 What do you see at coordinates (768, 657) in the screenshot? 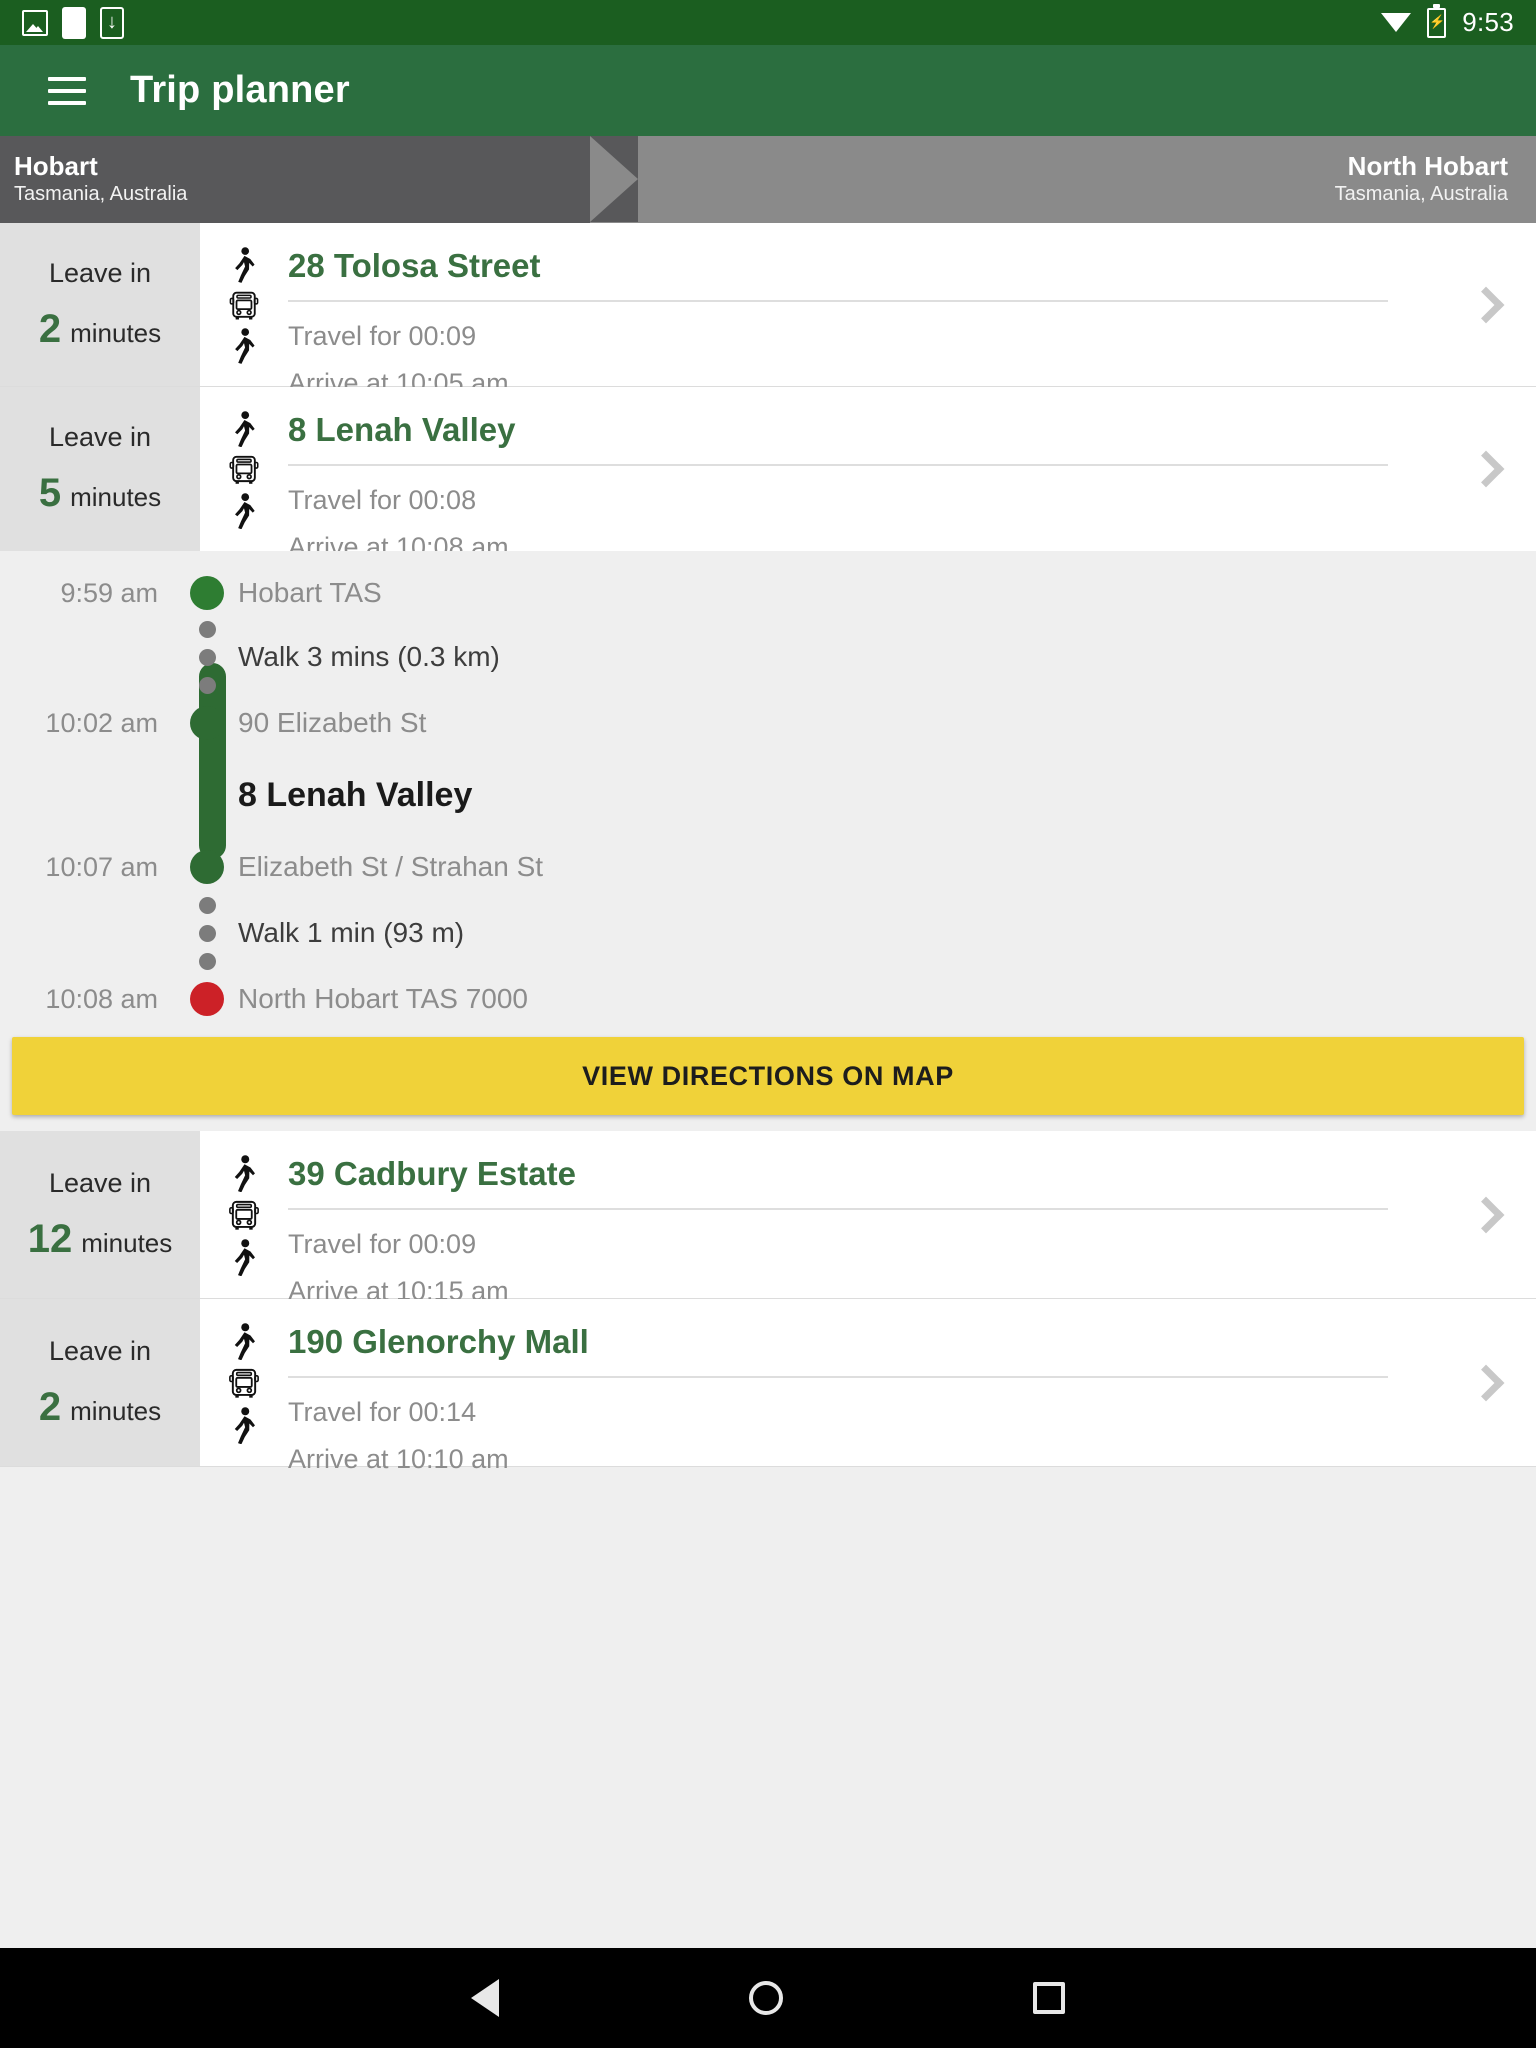
I see `itinerary-step: Walk 3 mins (0.3 km)` at bounding box center [768, 657].